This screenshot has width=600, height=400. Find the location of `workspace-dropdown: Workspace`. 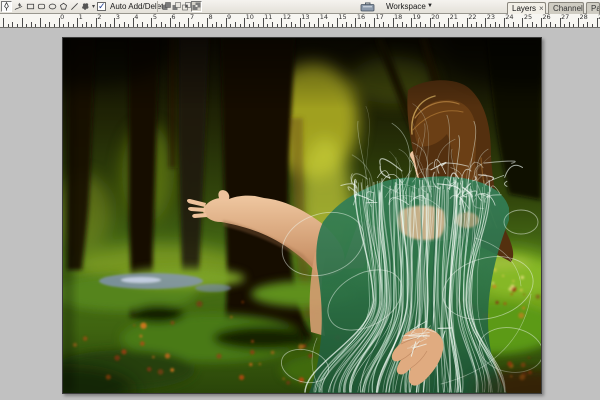

workspace-dropdown: Workspace is located at coordinates (406, 6).